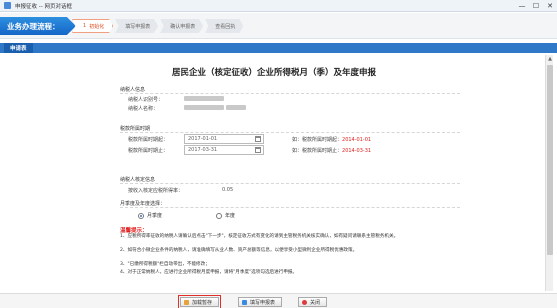 The image size is (557, 308). I want to click on maximize-icon: ☐, so click(536, 6).